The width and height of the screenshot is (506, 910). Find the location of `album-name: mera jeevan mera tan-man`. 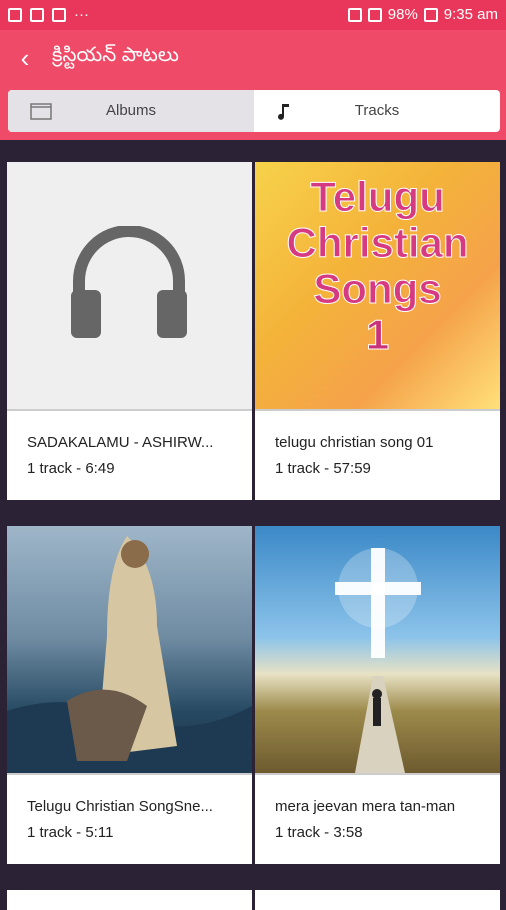

album-name: mera jeevan mera tan-man is located at coordinates (365, 806).